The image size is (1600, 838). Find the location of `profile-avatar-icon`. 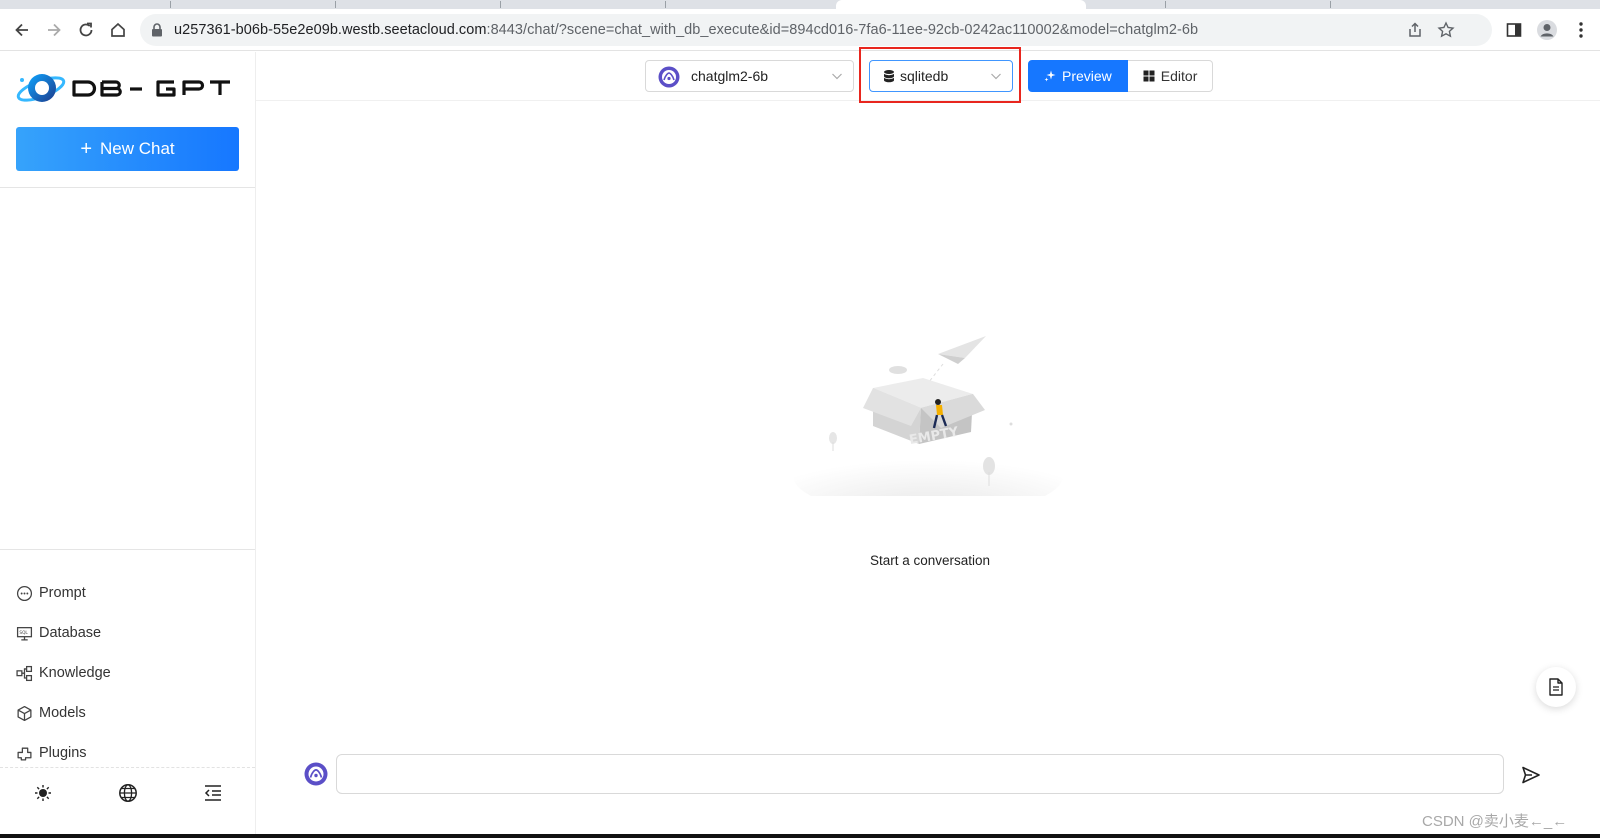

profile-avatar-icon is located at coordinates (1547, 30).